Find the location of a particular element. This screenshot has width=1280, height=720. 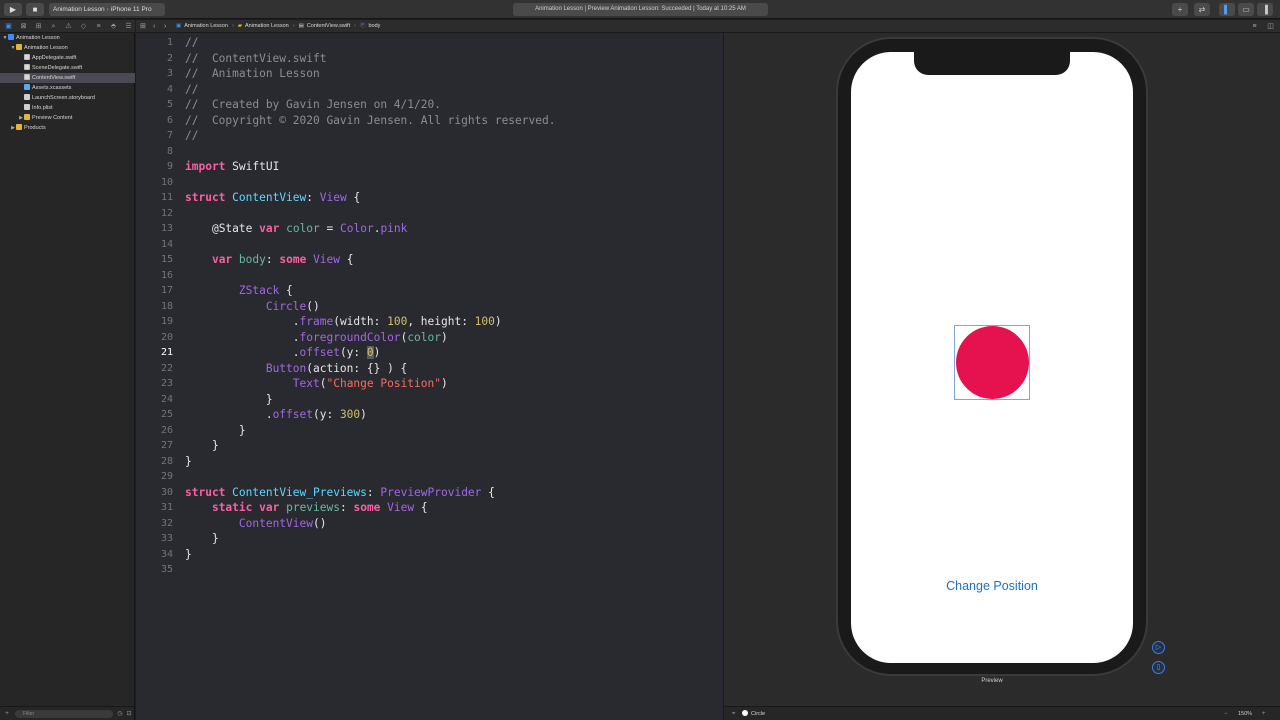

folder-icon: ▣ is located at coordinates (8, 26).